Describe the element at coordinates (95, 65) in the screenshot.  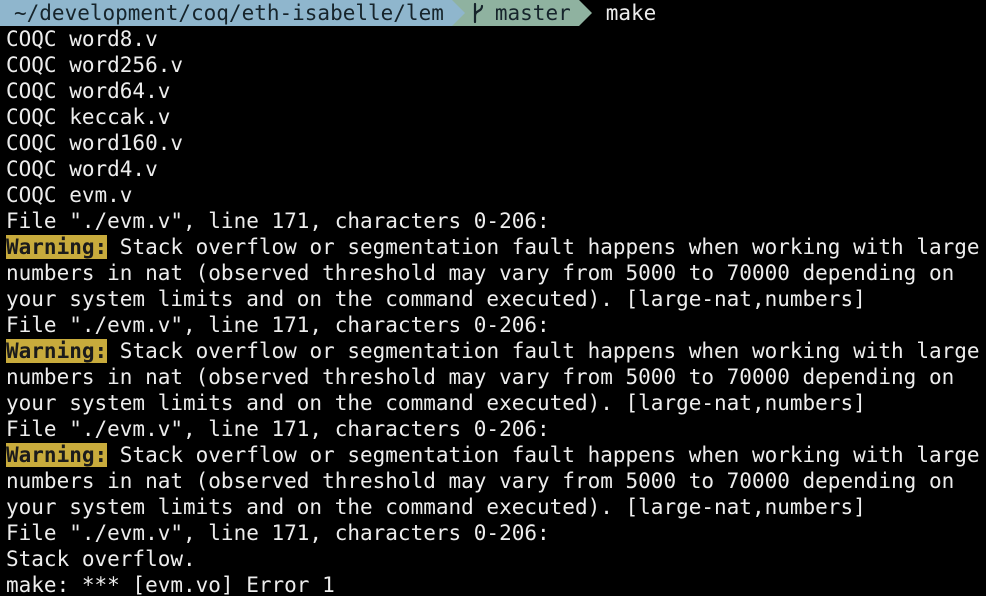
I see `output-line: COQC word256.v` at that location.